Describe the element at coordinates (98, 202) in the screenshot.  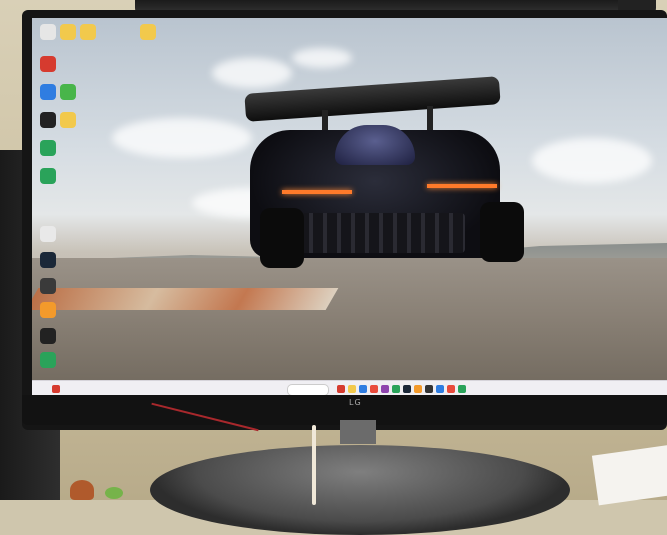
I see `desktop-icon-column` at that location.